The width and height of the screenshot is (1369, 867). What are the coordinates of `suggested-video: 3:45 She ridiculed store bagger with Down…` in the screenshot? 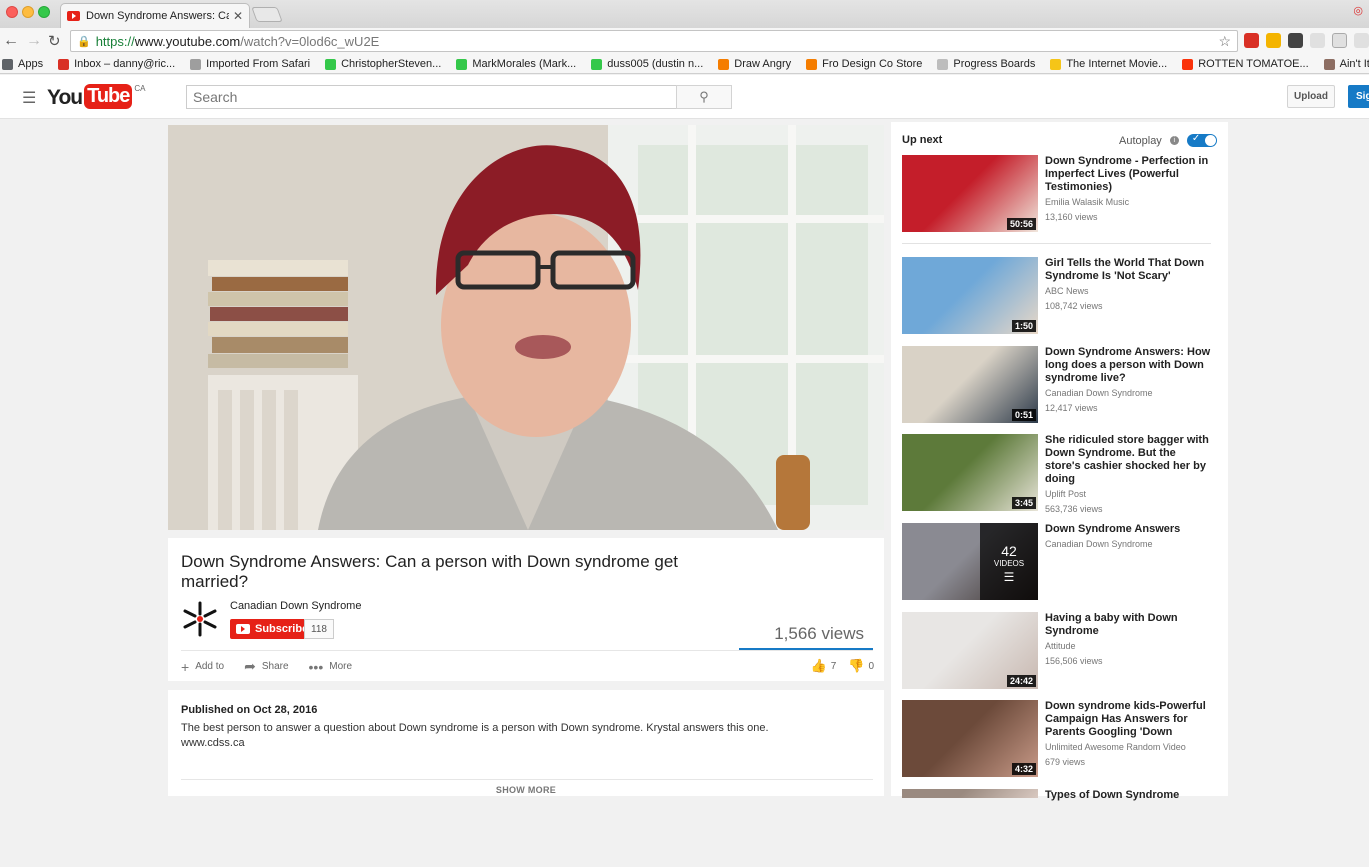 It's located at (1057, 474).